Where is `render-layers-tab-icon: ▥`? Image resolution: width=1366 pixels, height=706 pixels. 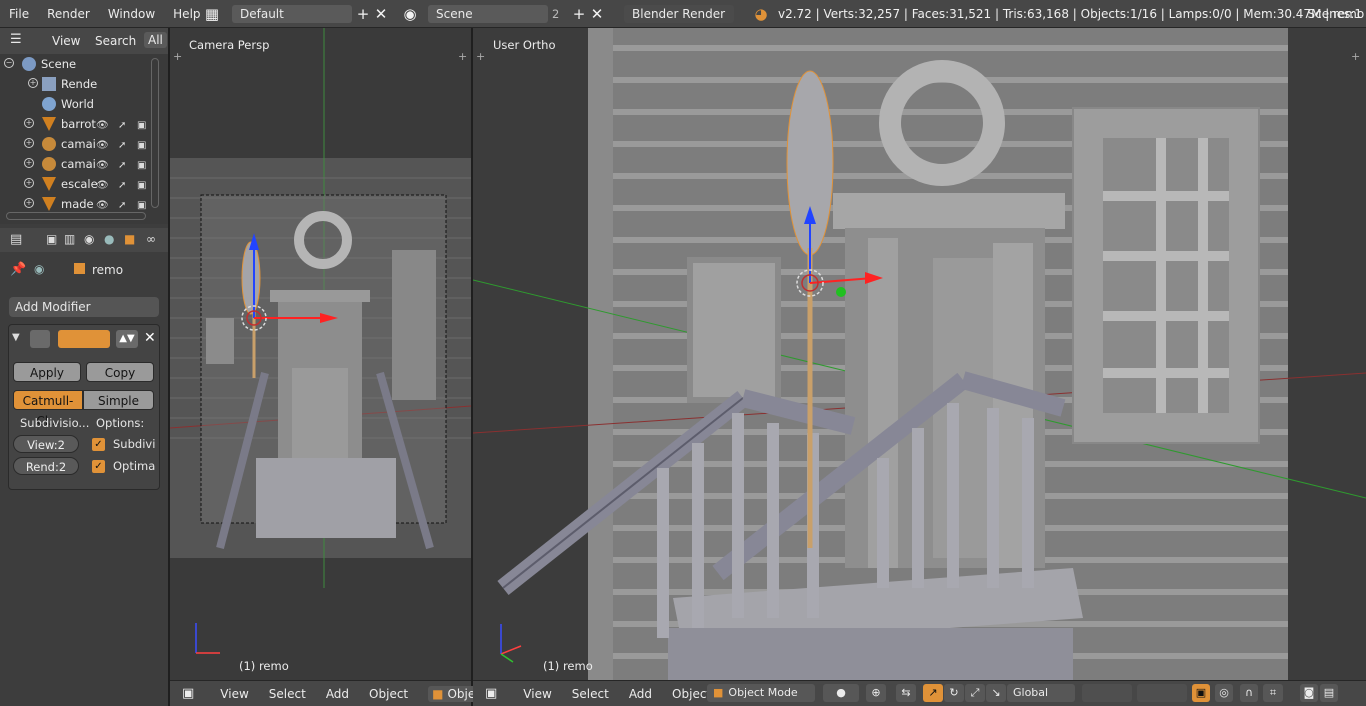
render-layers-tab-icon: ▥ is located at coordinates (69, 239).